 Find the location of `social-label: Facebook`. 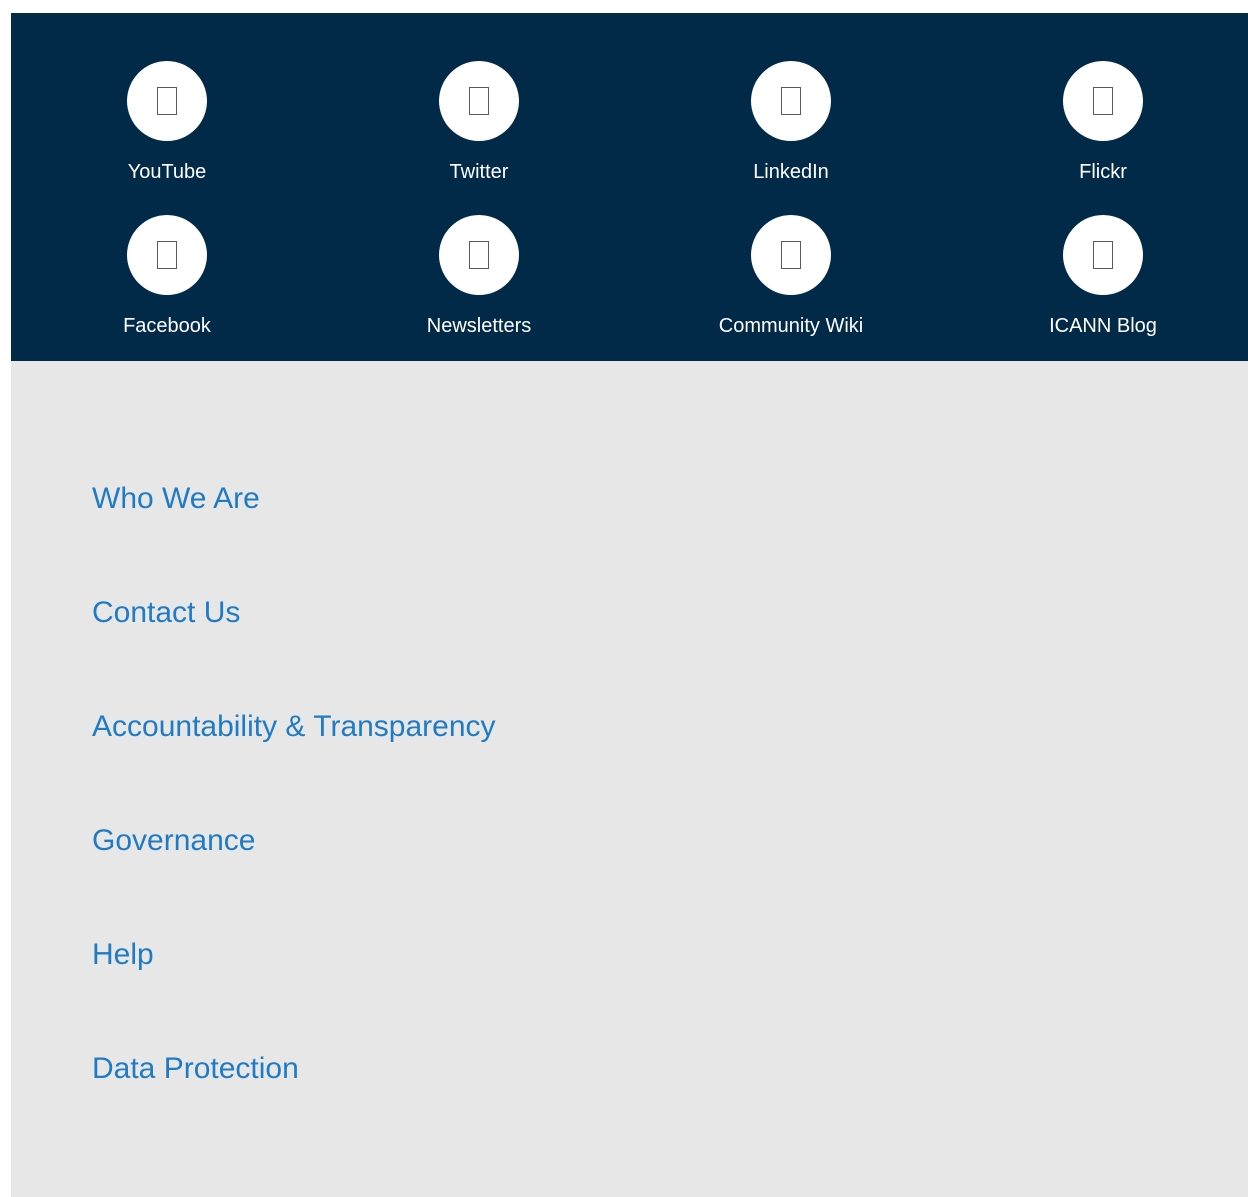

social-label: Facebook is located at coordinates (167, 326).